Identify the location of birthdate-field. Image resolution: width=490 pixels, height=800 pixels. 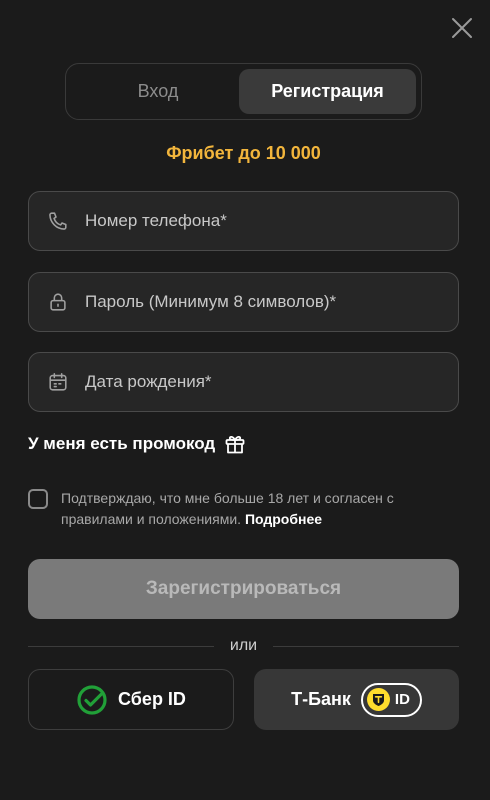
(243, 382).